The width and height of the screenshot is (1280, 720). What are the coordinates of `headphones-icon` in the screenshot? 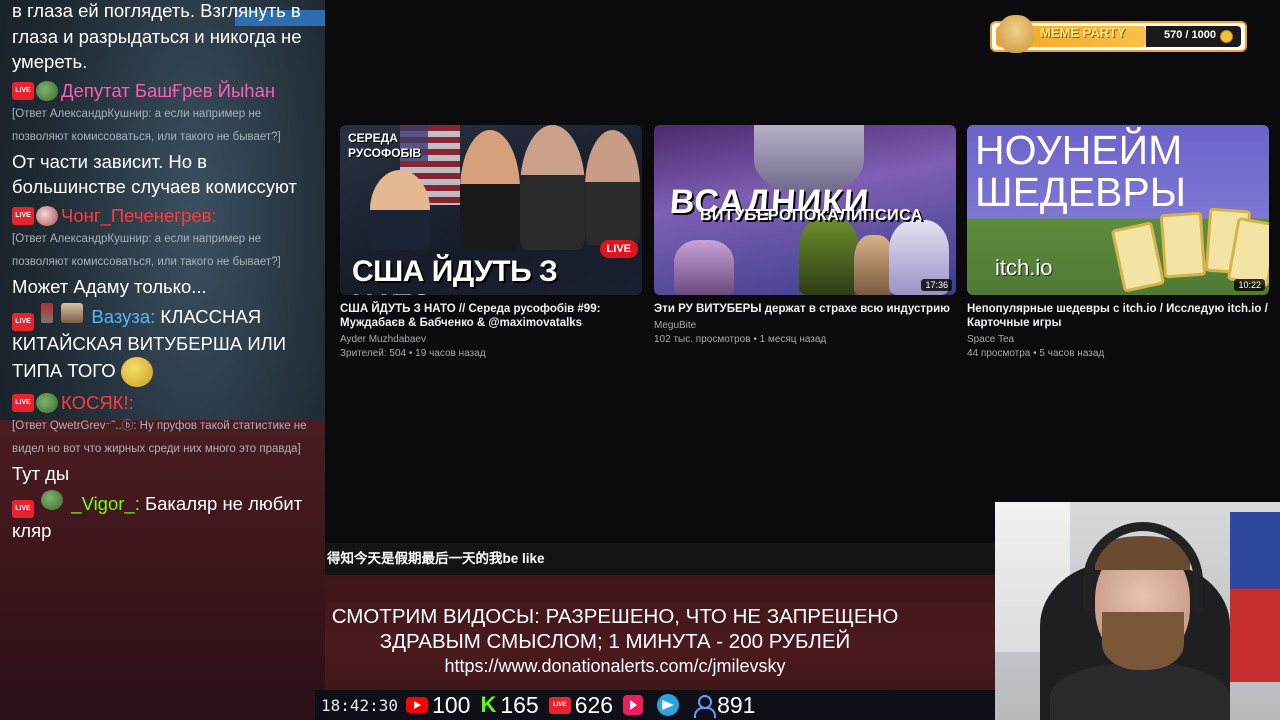 It's located at (1143, 567).